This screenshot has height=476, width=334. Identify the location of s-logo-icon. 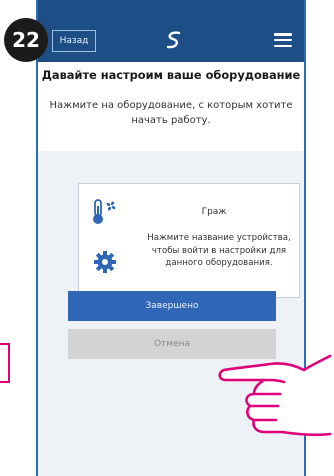
(173, 40).